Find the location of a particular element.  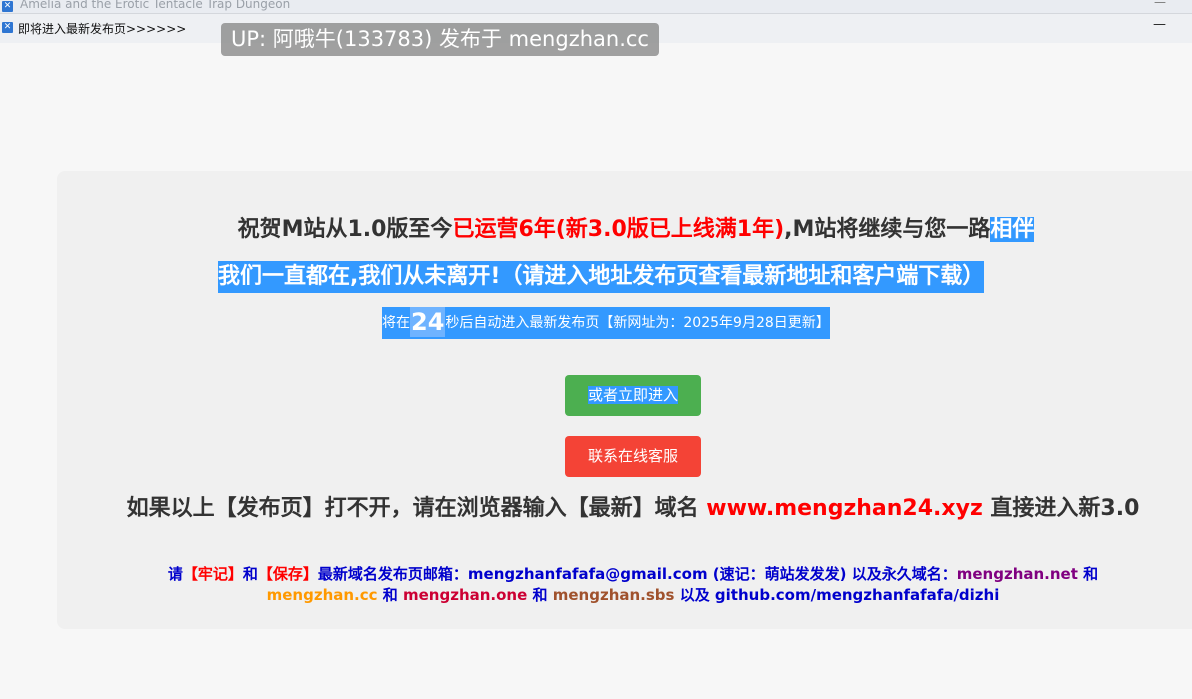

headline-highlight: 已运营6年(新3.0版已上线满1年) is located at coordinates (618, 229).